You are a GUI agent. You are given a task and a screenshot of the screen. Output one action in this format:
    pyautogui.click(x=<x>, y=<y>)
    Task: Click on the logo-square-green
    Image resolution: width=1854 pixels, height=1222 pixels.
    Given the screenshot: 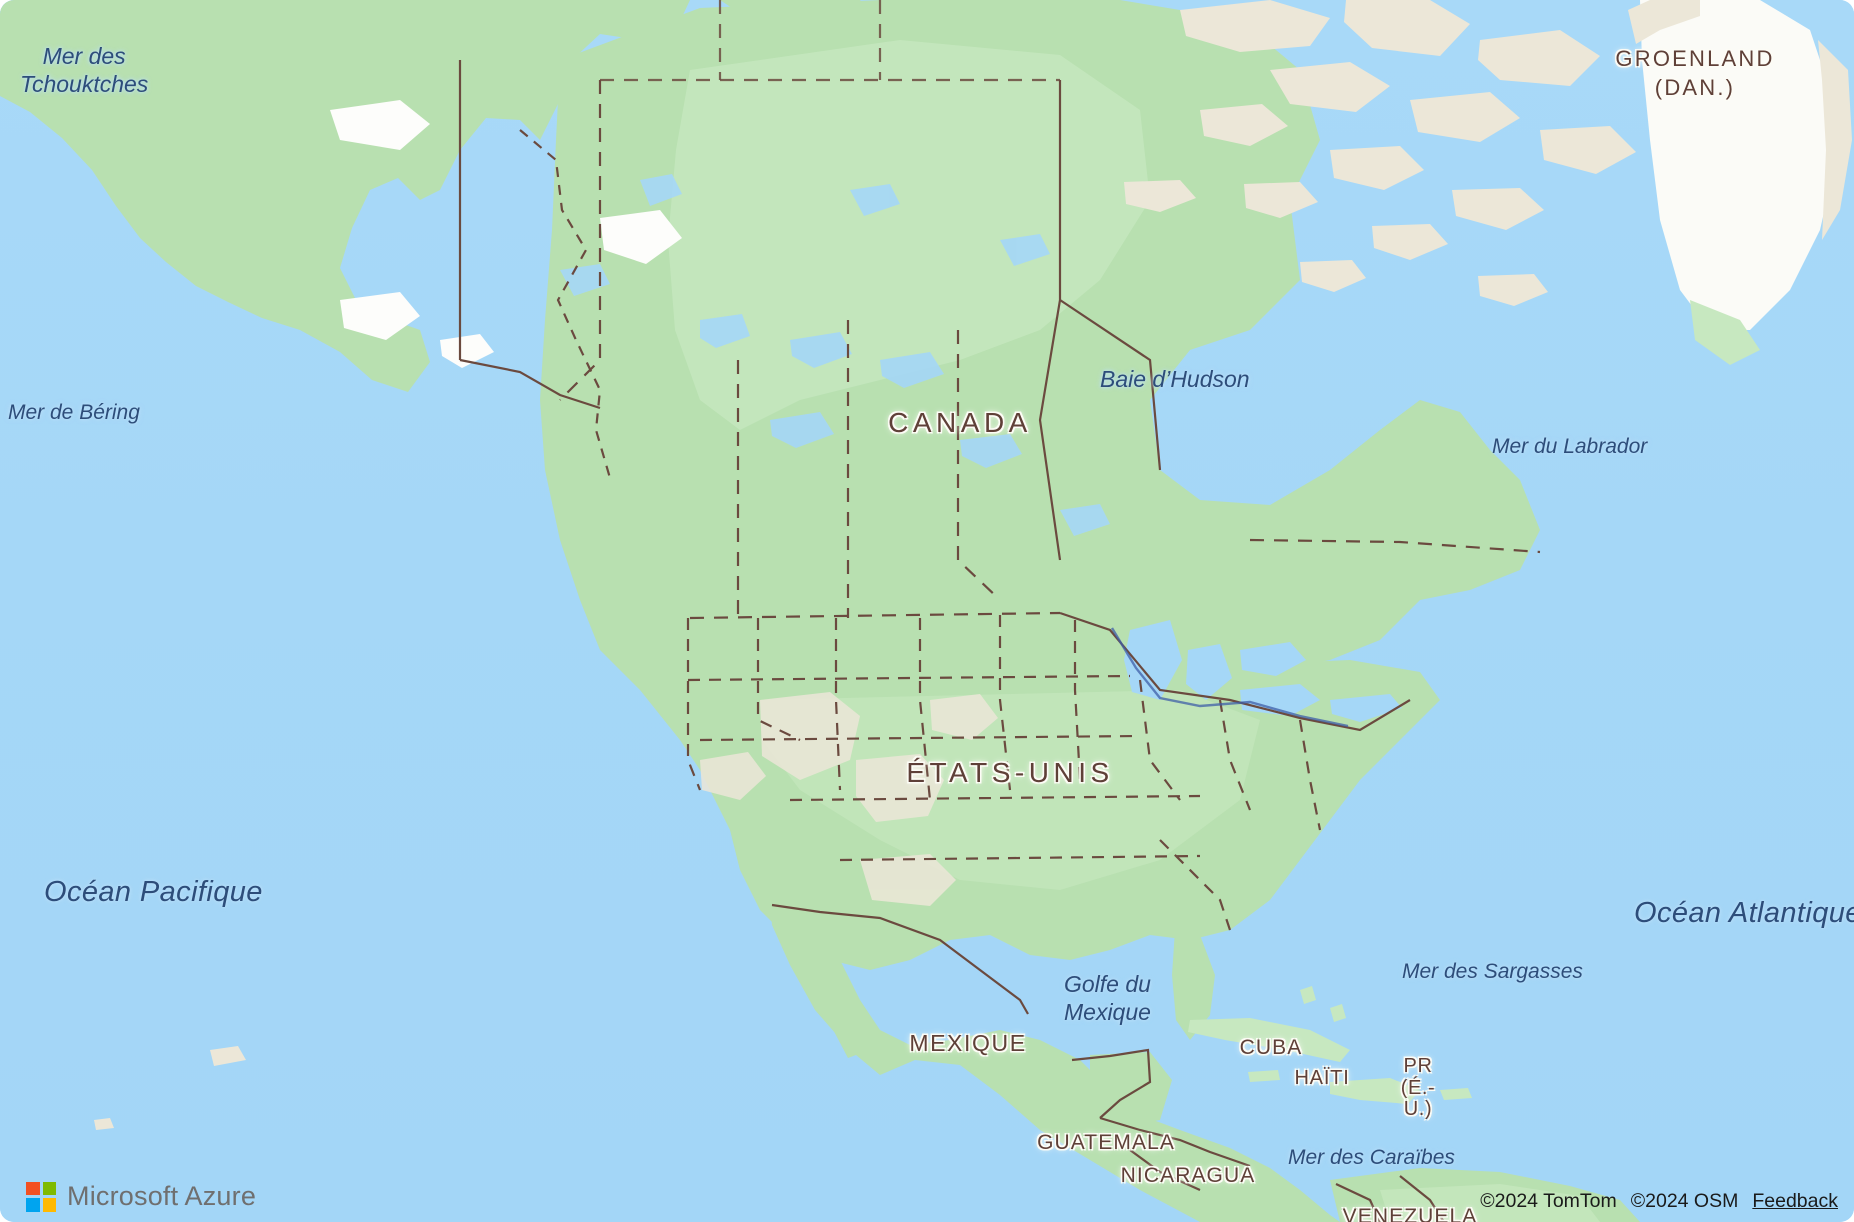 What is the action you would take?
    pyautogui.click(x=49, y=1188)
    